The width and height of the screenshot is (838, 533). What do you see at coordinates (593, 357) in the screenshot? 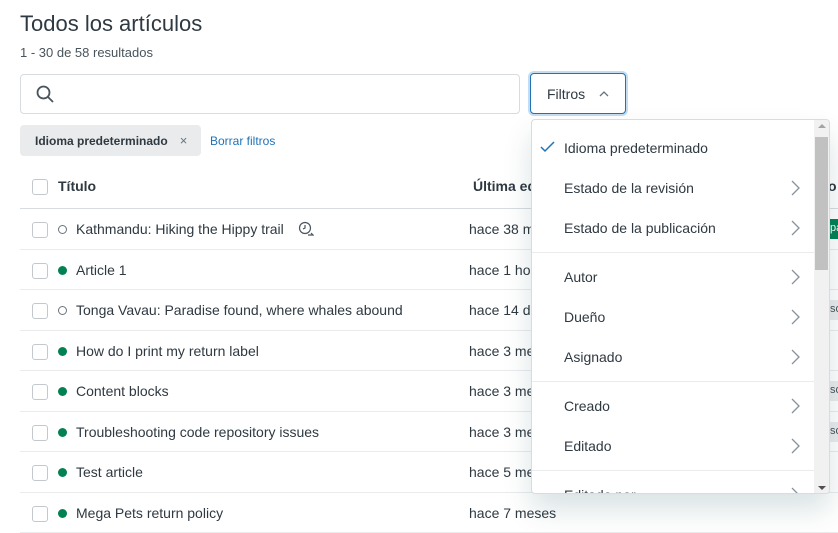
I see `filter-menu-item-label: Asignado` at bounding box center [593, 357].